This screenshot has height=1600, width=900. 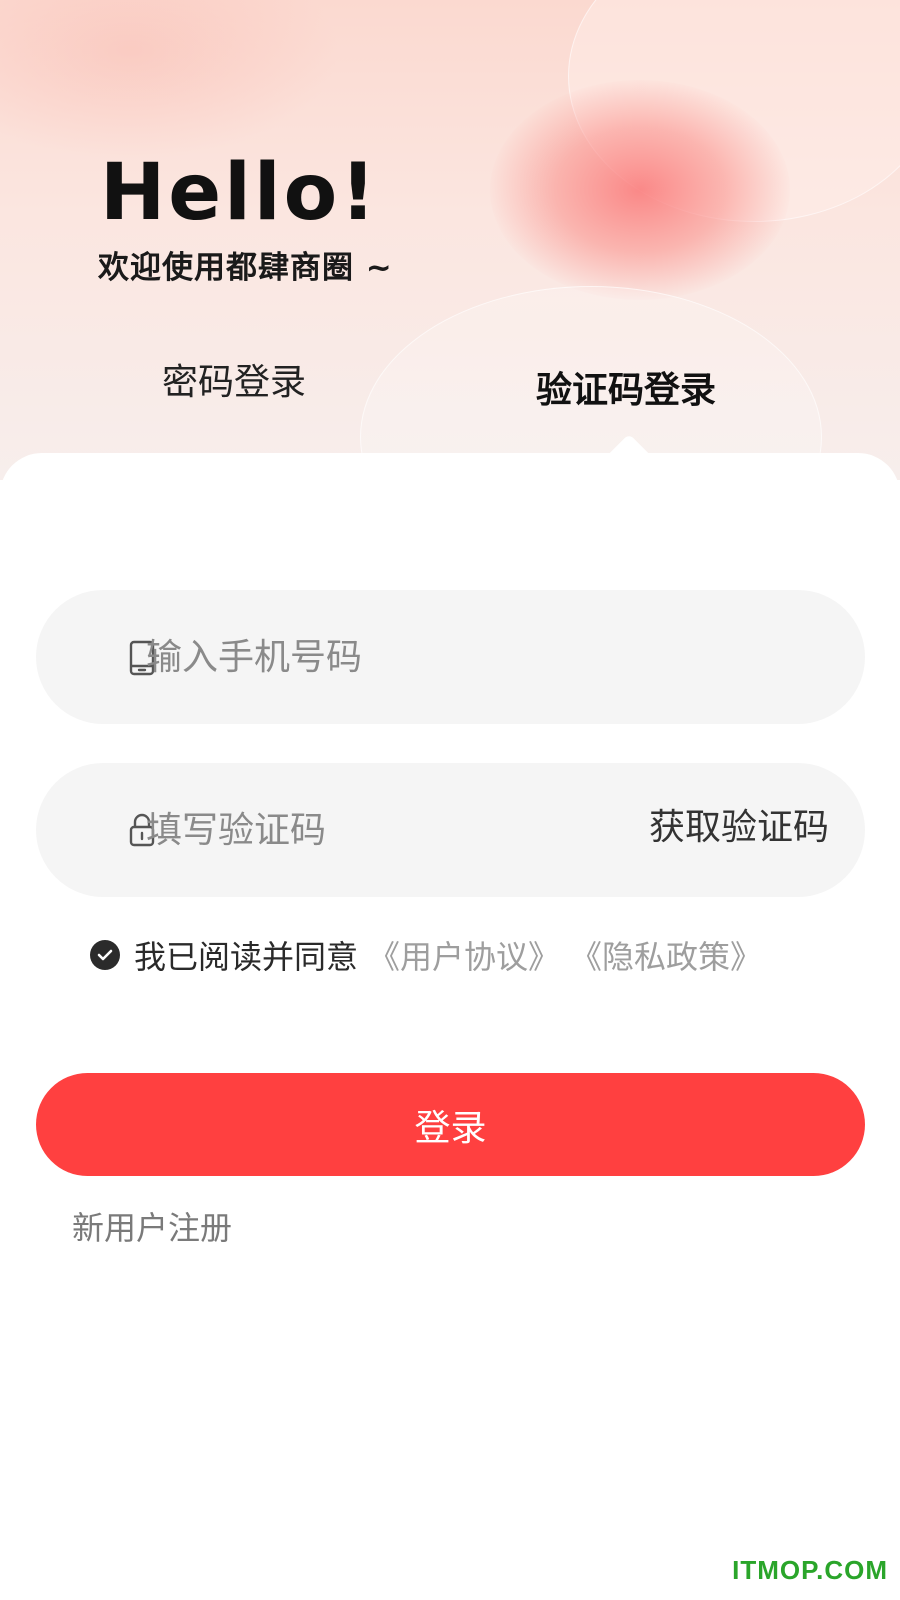 What do you see at coordinates (152, 1228) in the screenshot?
I see `register-link: 新用户注册` at bounding box center [152, 1228].